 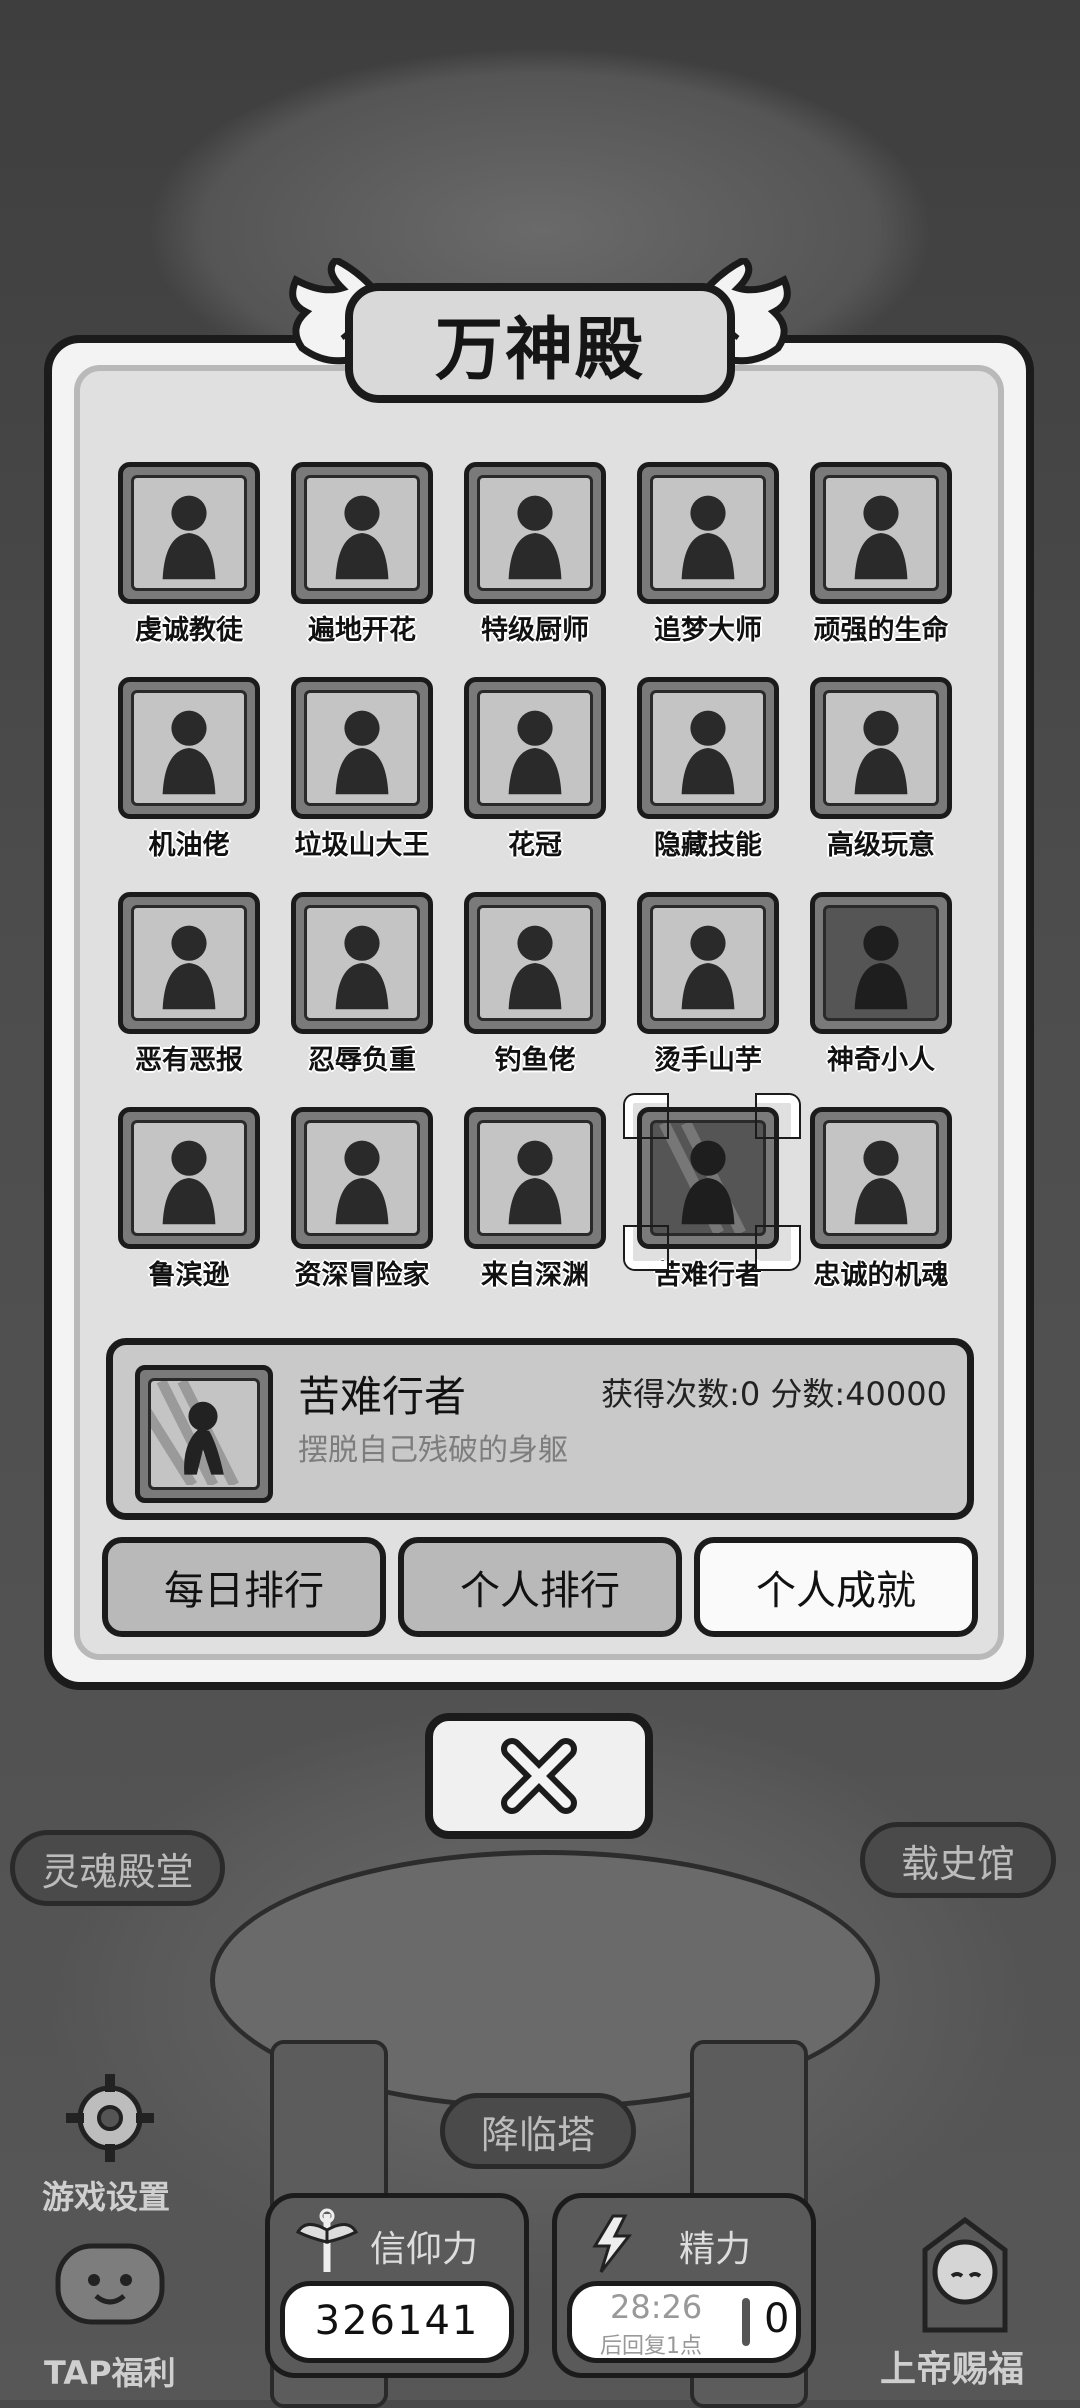 I want to click on achievement-label: 特级厨师, so click(x=535, y=630).